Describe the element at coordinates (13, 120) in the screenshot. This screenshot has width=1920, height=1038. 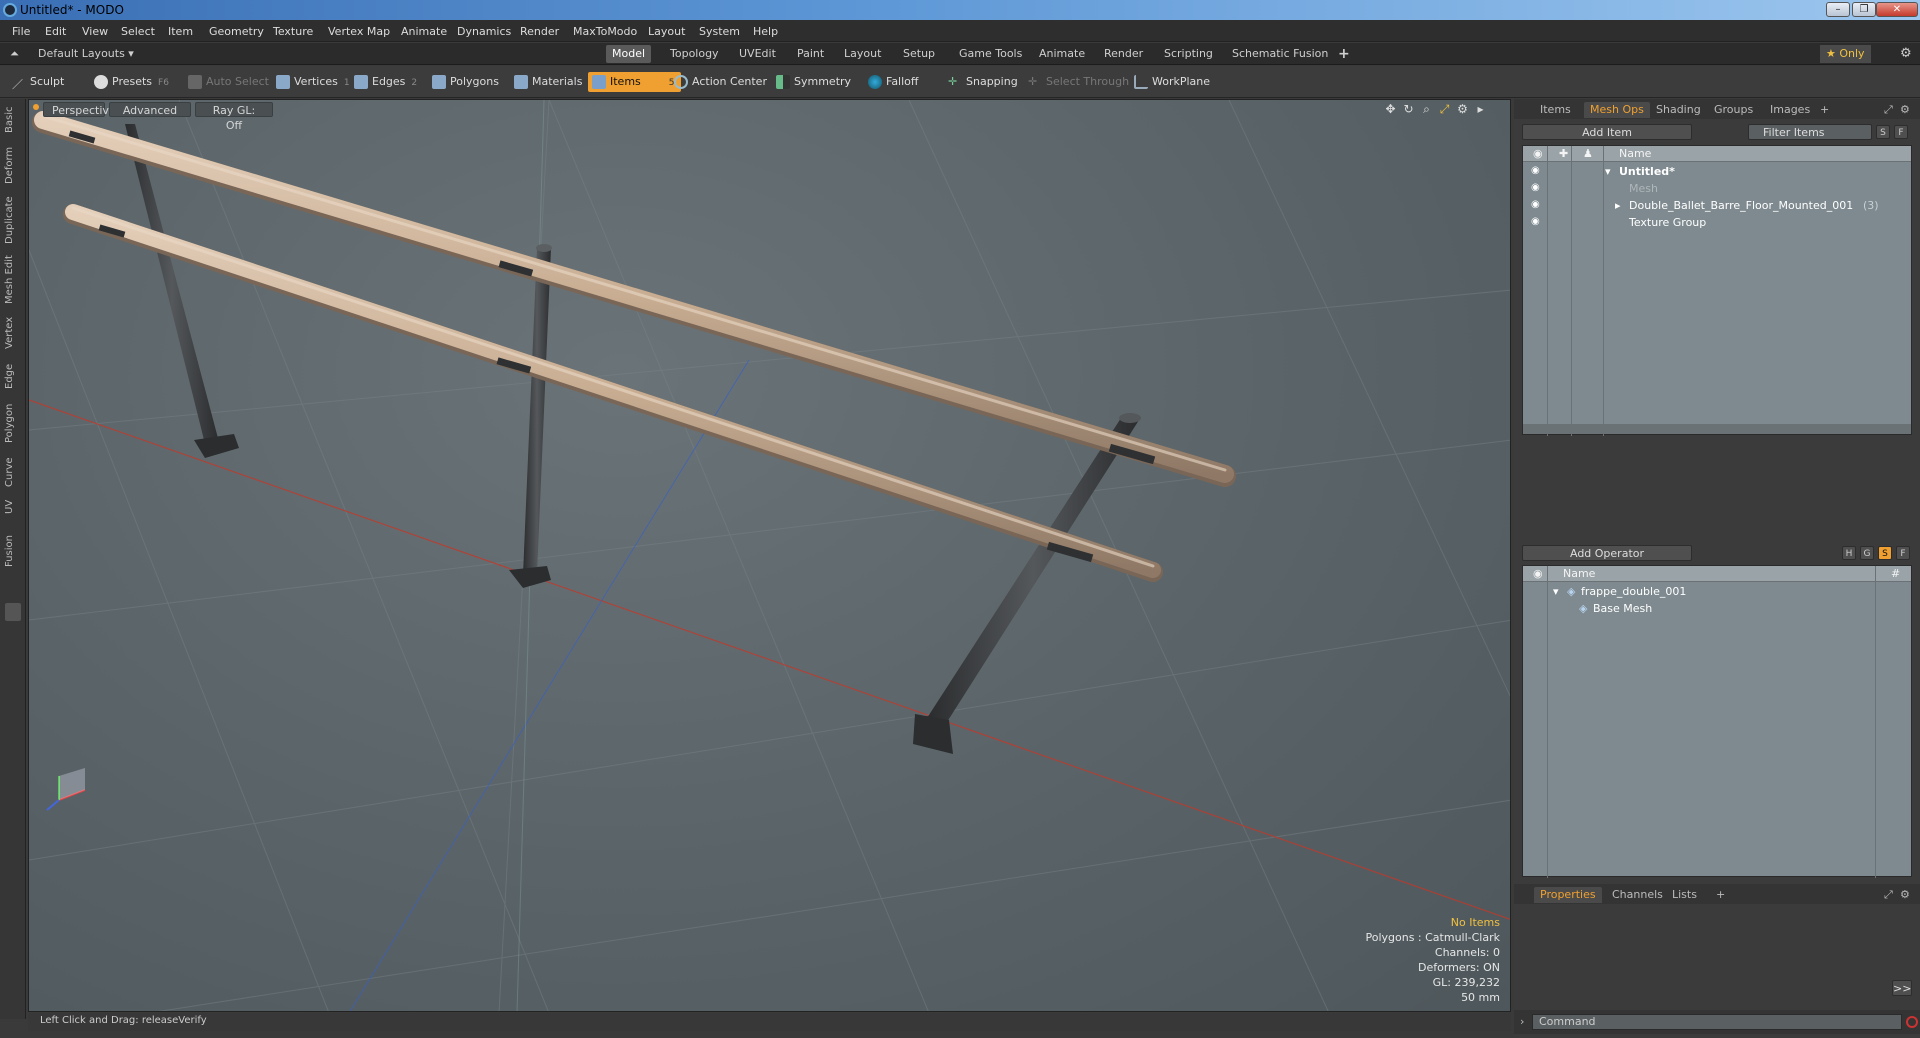
I see `tab-basic: Basic` at that location.